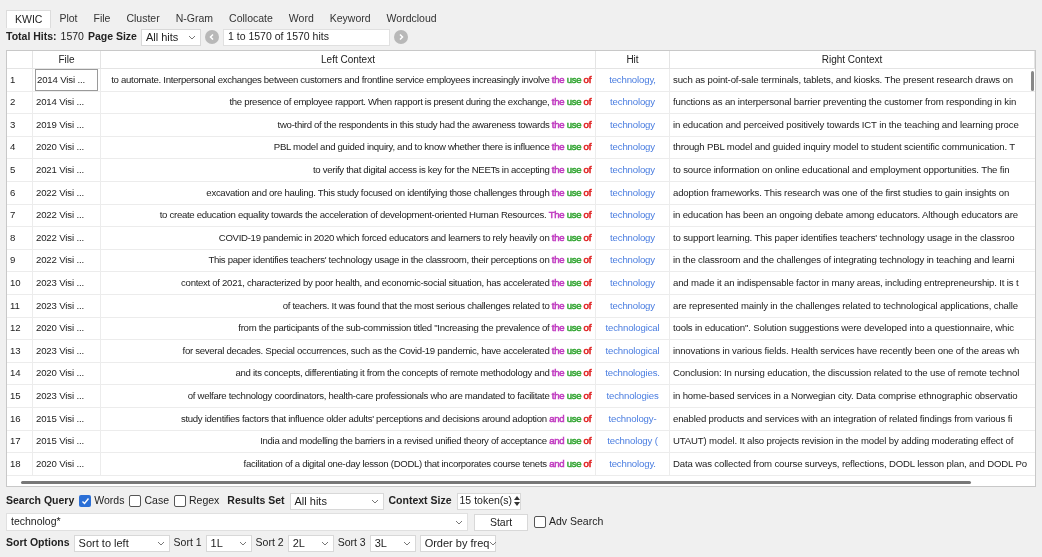 The image size is (1042, 557). I want to click on row-number: 12, so click(15, 328).